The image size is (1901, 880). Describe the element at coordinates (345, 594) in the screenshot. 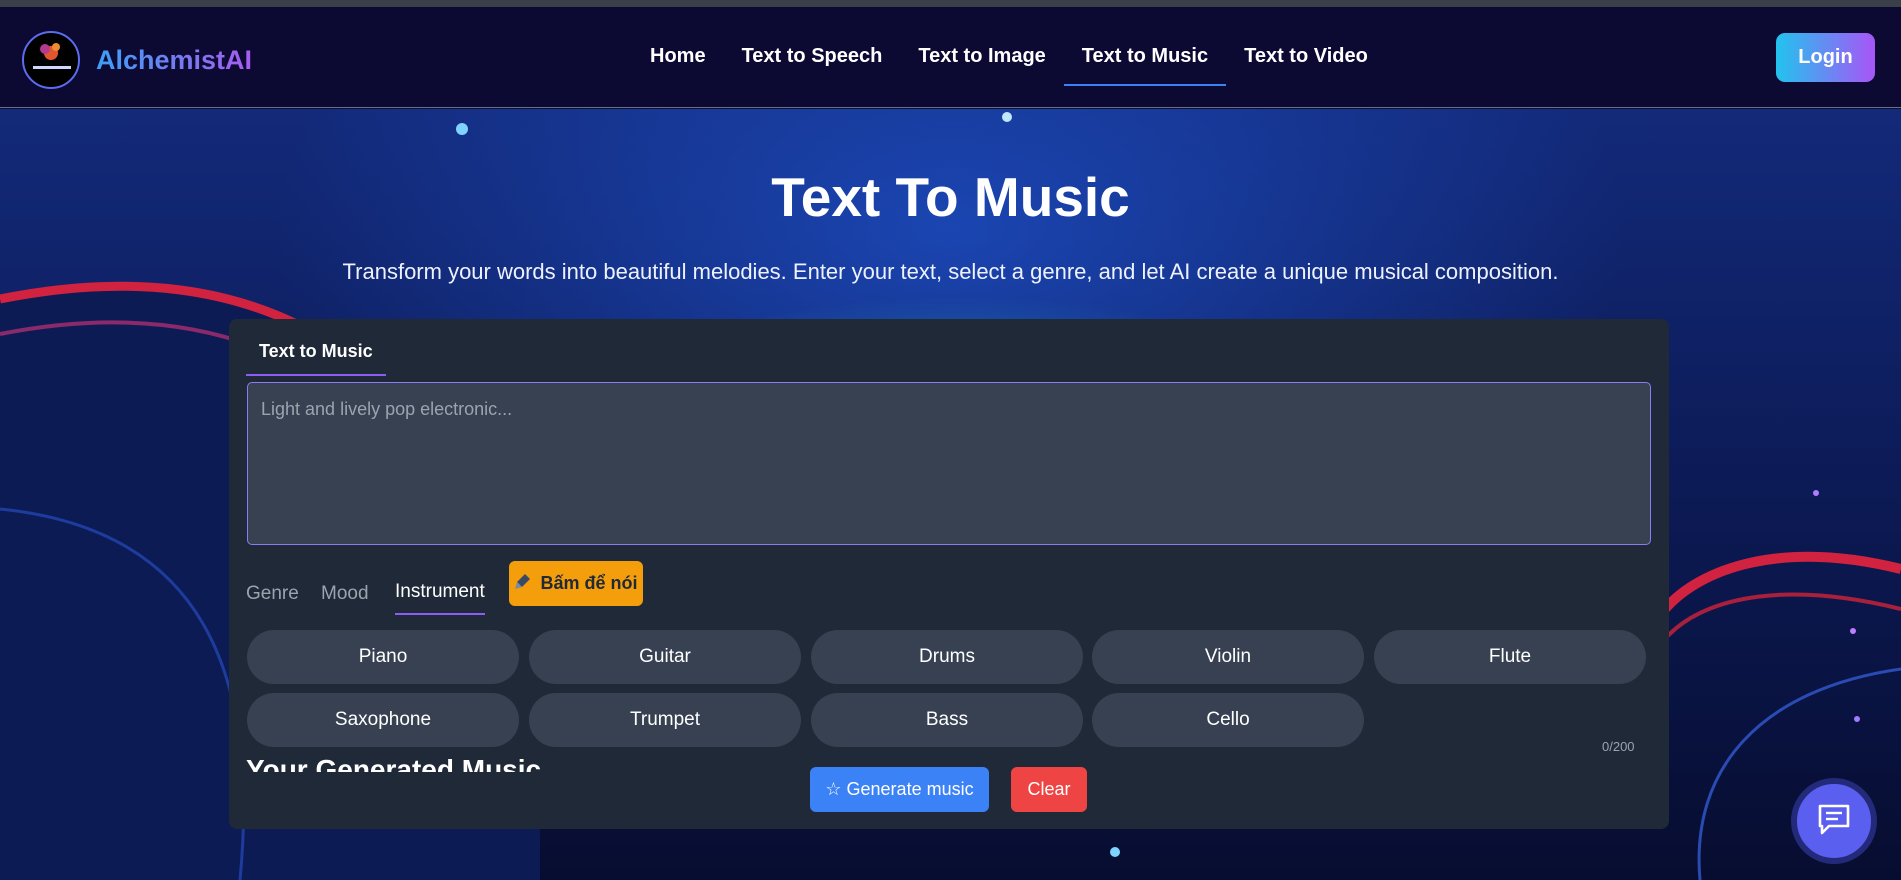

I see `tab-mood: Mood` at that location.